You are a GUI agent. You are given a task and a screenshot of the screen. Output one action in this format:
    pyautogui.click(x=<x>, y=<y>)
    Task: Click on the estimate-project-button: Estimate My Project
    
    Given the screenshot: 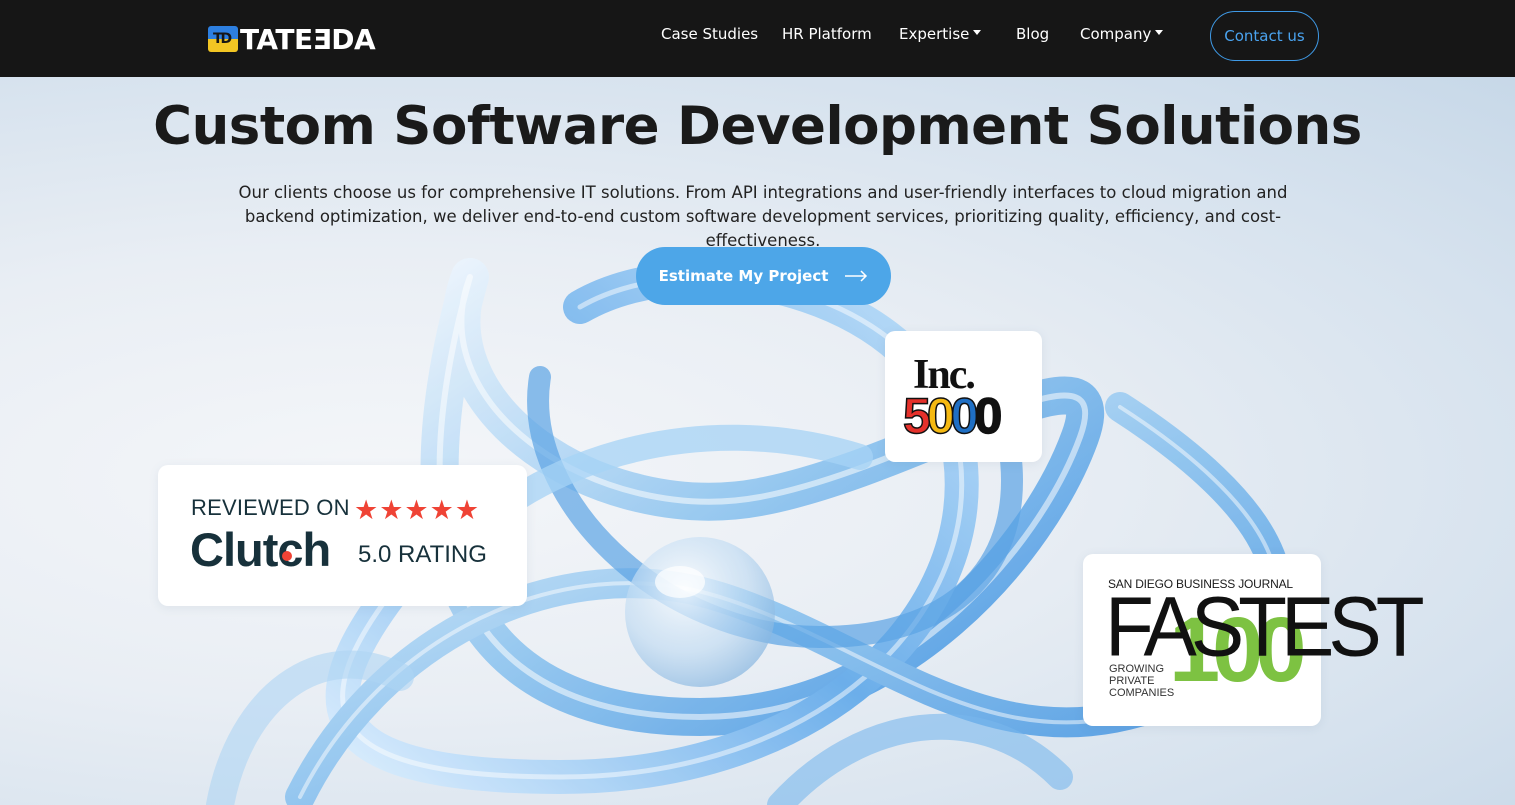 What is the action you would take?
    pyautogui.click(x=763, y=276)
    